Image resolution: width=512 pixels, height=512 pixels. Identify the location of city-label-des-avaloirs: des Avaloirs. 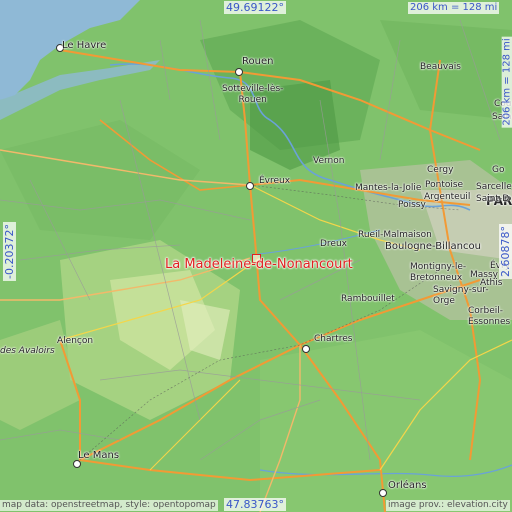
(27, 351).